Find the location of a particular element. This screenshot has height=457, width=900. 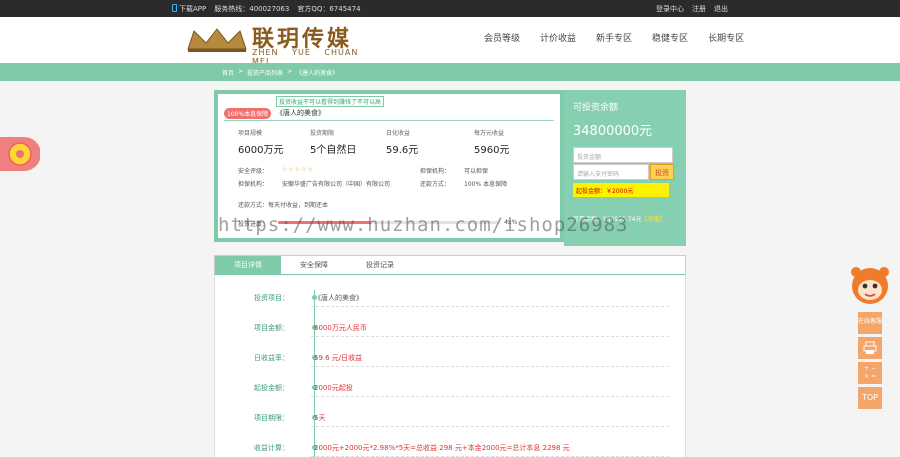

login-center-link: 登录中心 is located at coordinates (670, 9).